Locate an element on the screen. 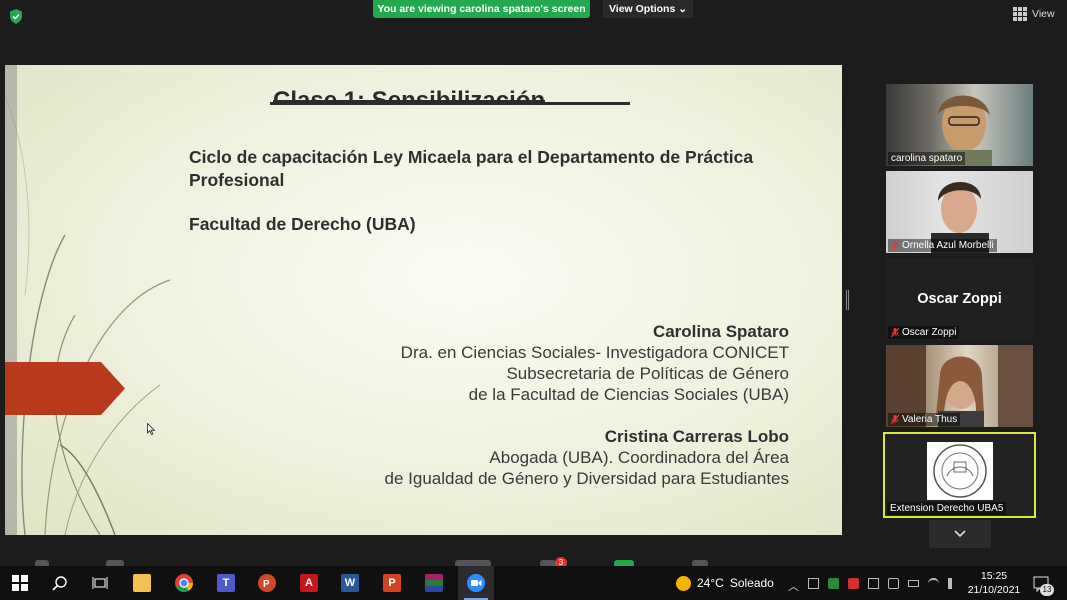 This screenshot has width=1067, height=600. security-shield-icon is located at coordinates (16, 16).